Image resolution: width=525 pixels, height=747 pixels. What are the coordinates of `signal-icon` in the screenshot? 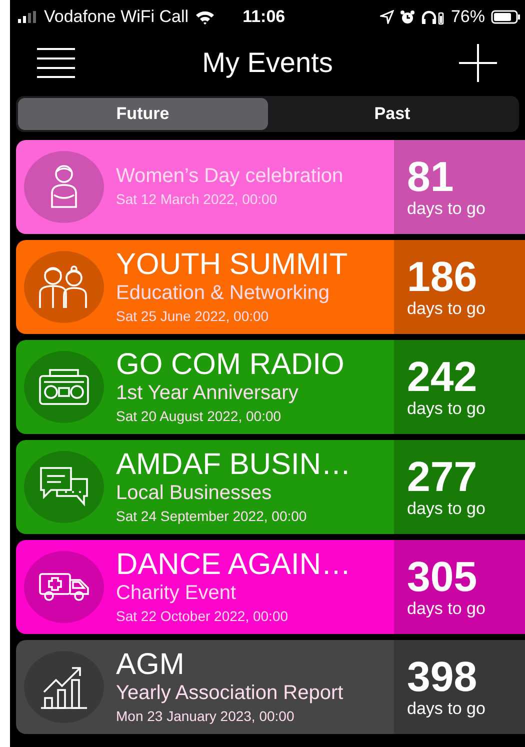 It's located at (28, 17).